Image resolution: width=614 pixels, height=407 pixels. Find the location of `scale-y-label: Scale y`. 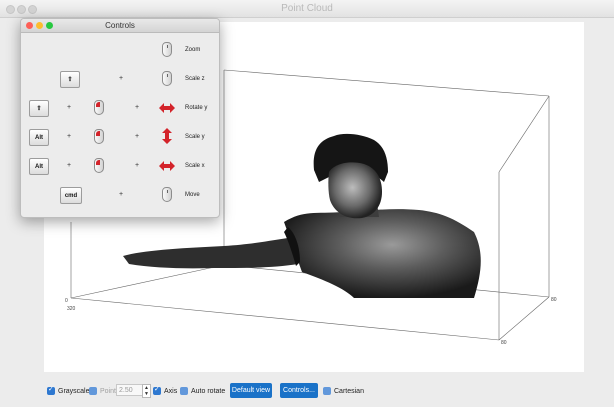

scale-y-label: Scale y is located at coordinates (195, 137).